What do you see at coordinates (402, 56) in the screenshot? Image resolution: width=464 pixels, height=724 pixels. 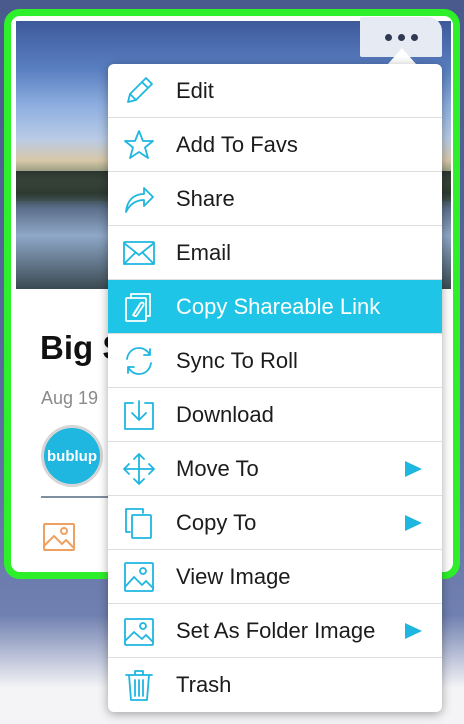 I see `menu-caret` at bounding box center [402, 56].